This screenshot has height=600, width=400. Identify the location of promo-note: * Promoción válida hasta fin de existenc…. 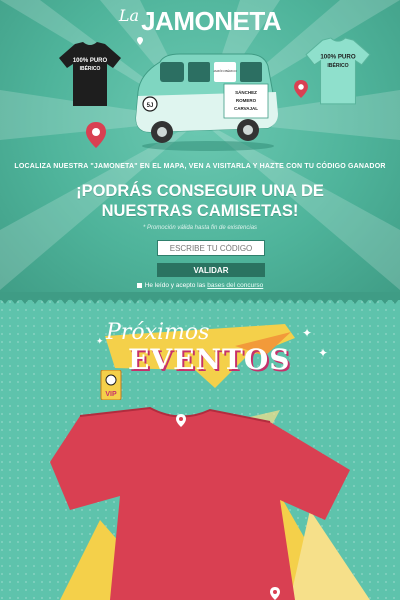
(200, 228).